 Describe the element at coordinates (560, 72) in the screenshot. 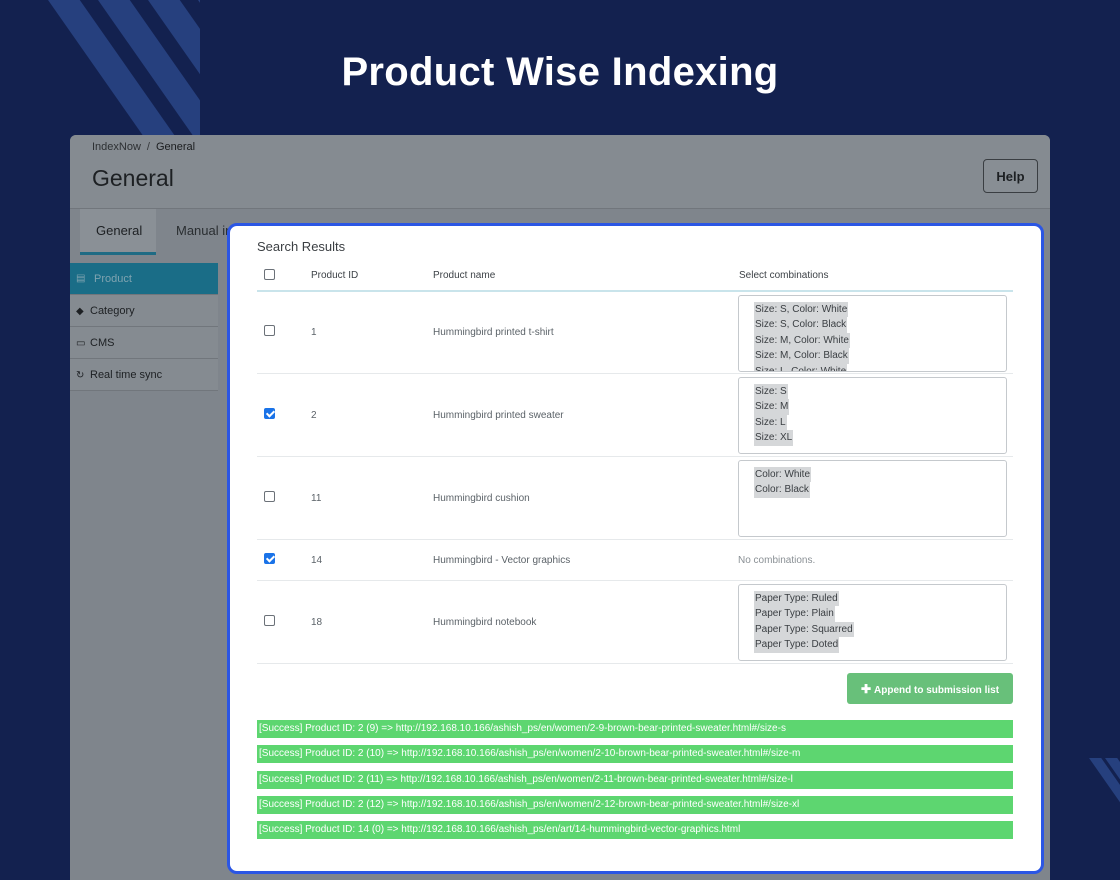

I see `hero-title: Product Wise Indexing` at that location.